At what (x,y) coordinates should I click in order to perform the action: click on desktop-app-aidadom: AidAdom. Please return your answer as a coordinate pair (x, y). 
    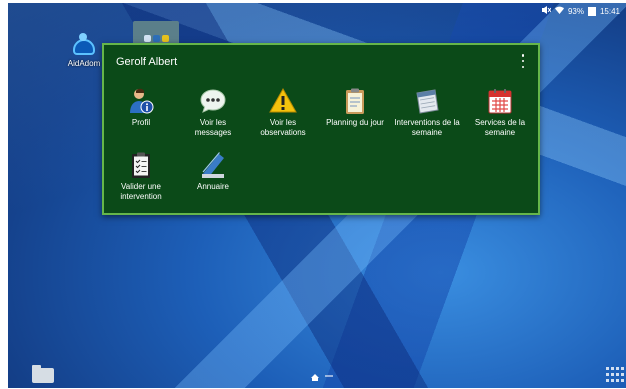
    Looking at the image, I should click on (84, 50).